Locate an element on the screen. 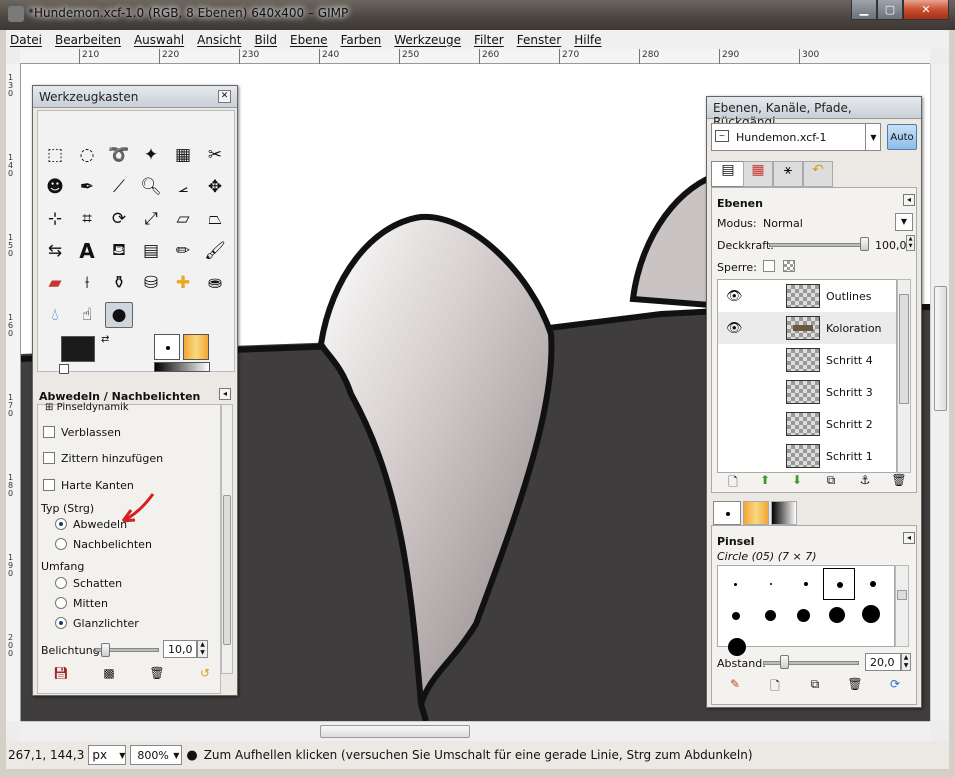 The image size is (955, 777). menu-auswahl: Auswahl is located at coordinates (159, 40).